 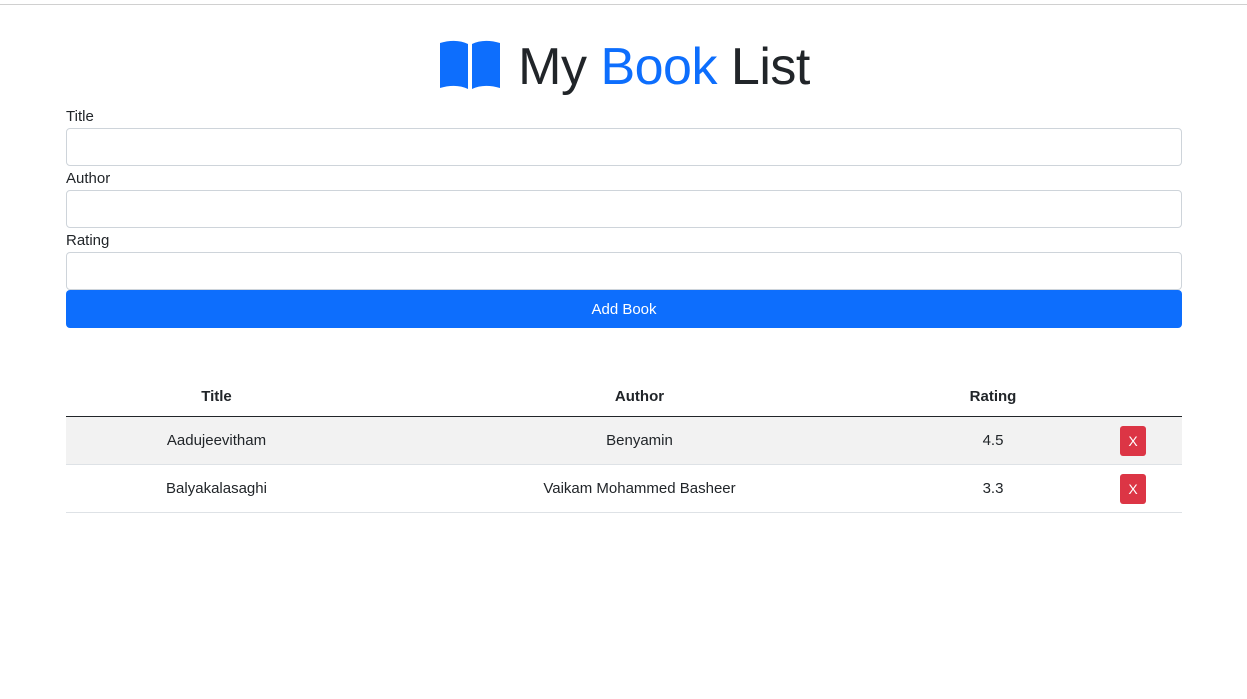 What do you see at coordinates (639, 488) in the screenshot?
I see `book-author-cell: Vaikam Mohammed Basheer` at bounding box center [639, 488].